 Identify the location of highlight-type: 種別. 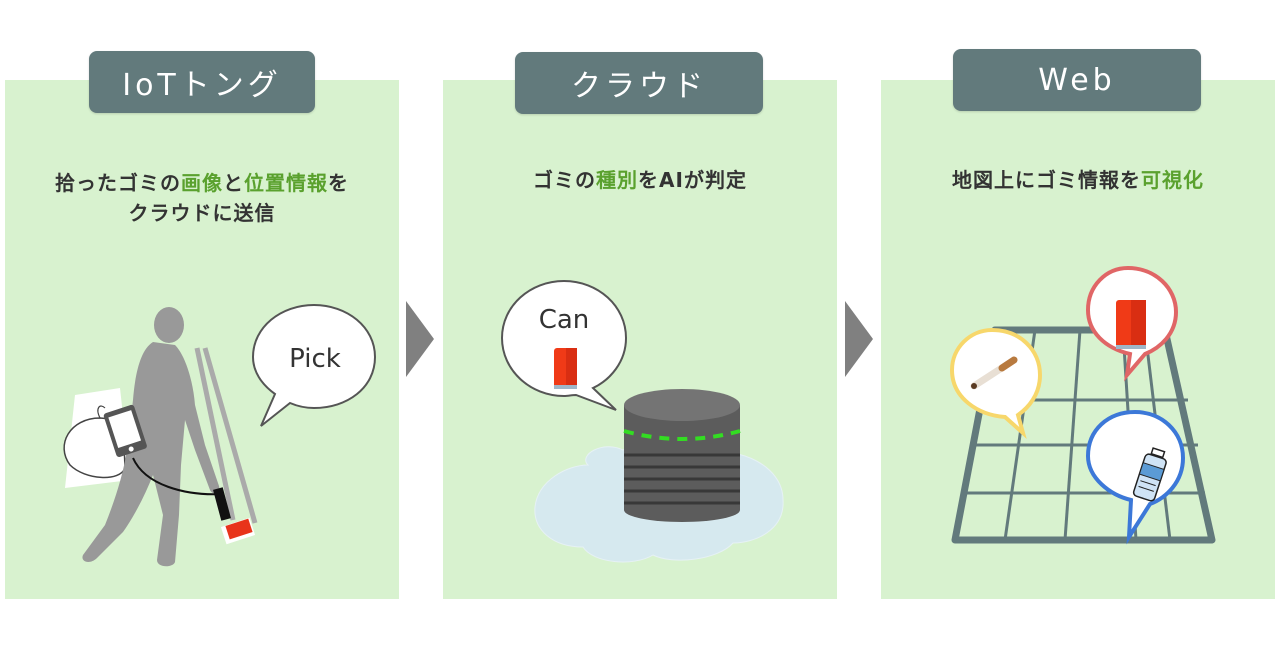
(617, 180).